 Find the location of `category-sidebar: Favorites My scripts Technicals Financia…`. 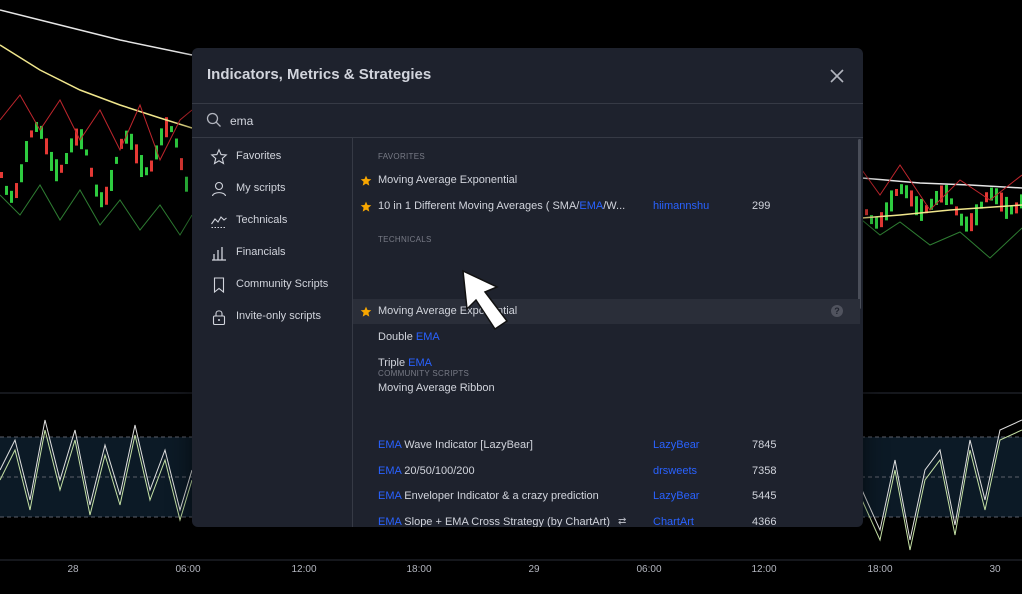

category-sidebar: Favorites My scripts Technicals Financia… is located at coordinates (272, 332).